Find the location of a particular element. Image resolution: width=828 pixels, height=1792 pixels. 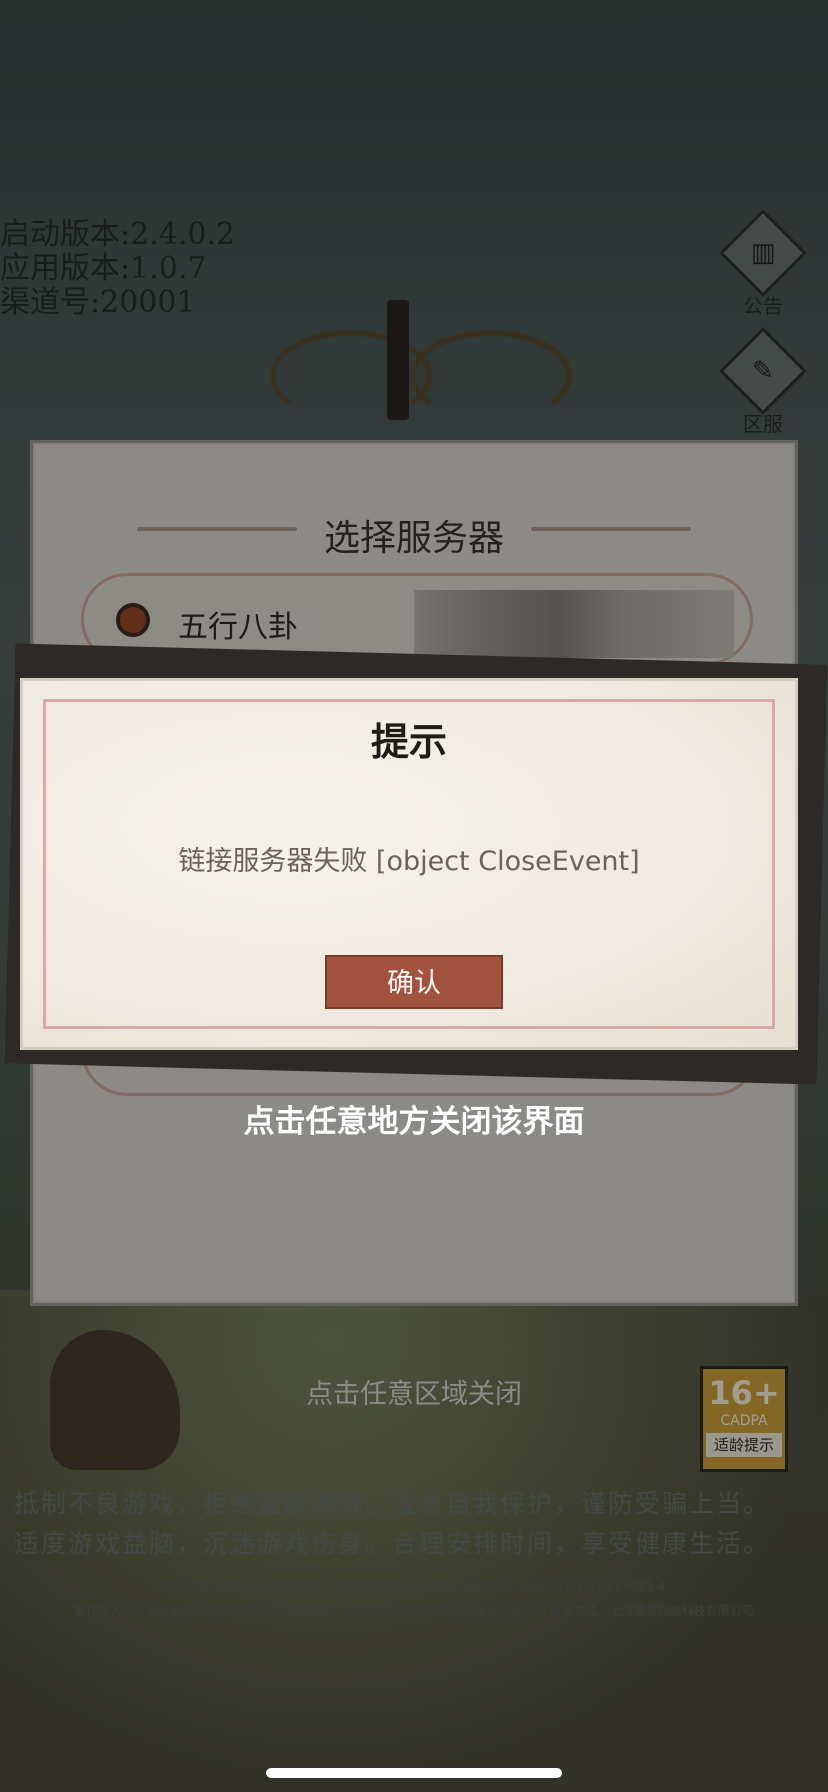

dialog-title: 提示 is located at coordinates (408, 742).